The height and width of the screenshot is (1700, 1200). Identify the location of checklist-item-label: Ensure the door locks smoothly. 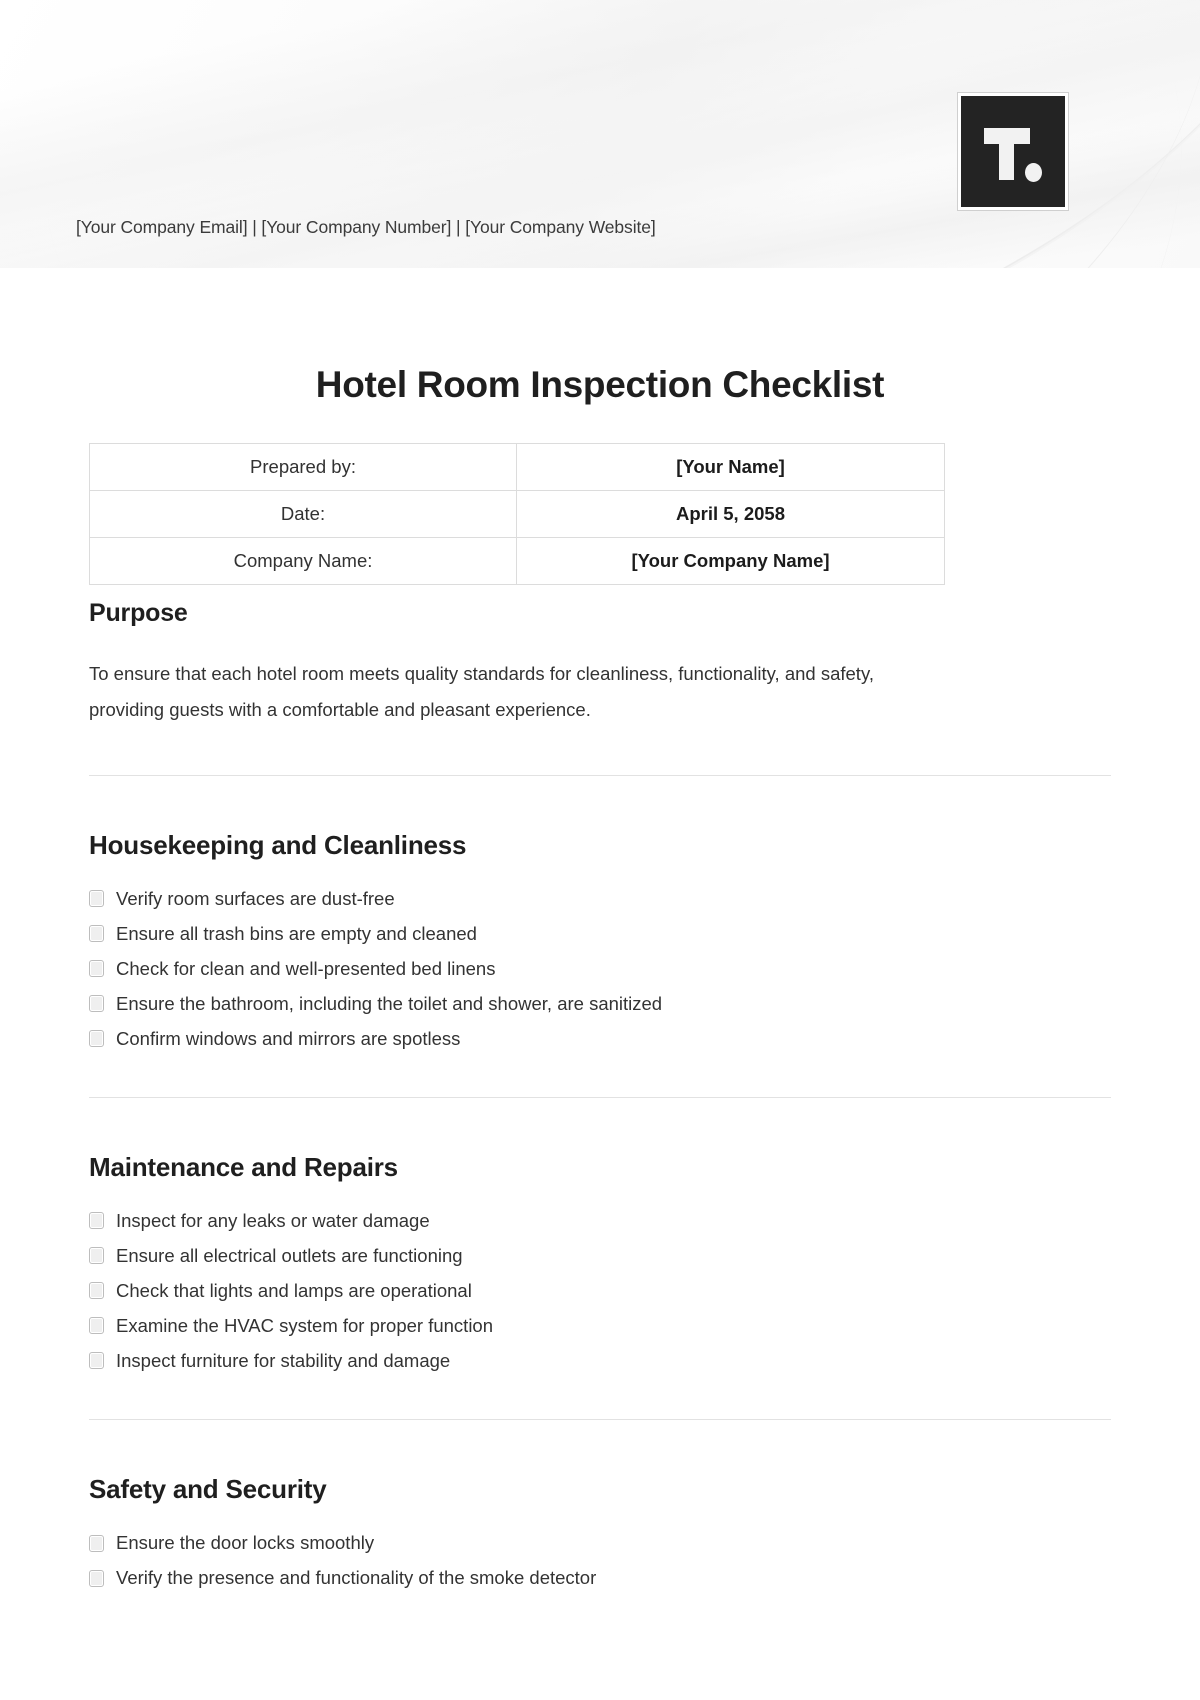
(245, 1542).